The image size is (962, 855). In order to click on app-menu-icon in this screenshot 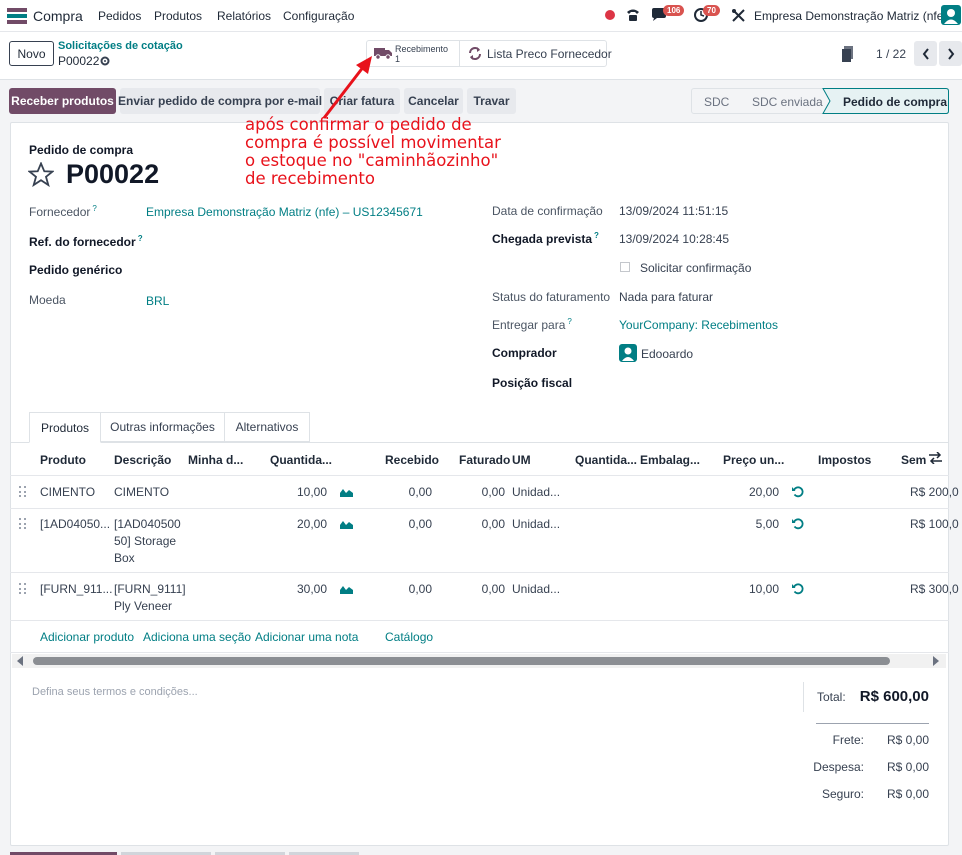, I will do `click(17, 16)`.